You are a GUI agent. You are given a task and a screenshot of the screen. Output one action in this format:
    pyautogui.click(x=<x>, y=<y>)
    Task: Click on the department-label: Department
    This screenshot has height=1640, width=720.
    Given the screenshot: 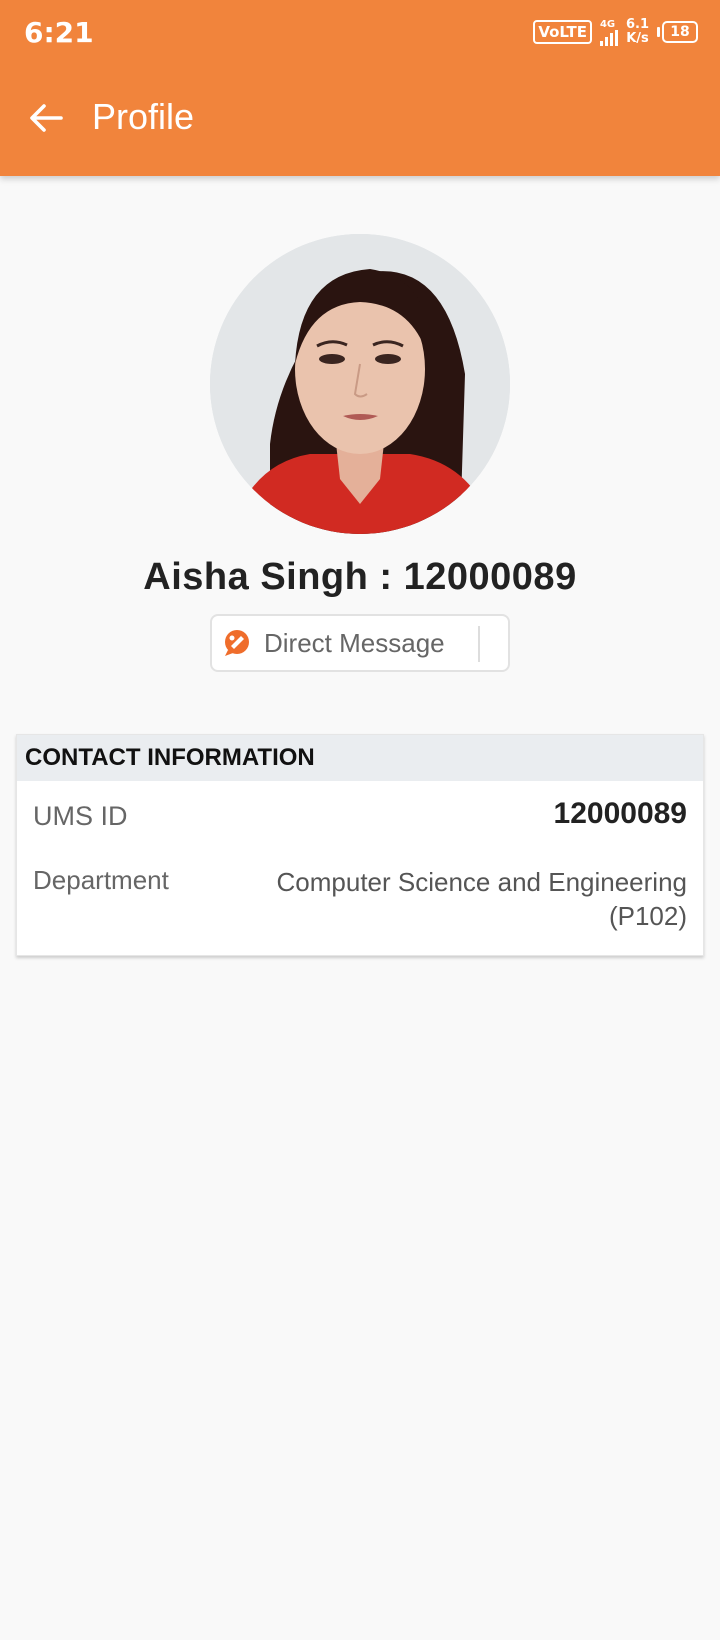 What is the action you would take?
    pyautogui.click(x=101, y=880)
    